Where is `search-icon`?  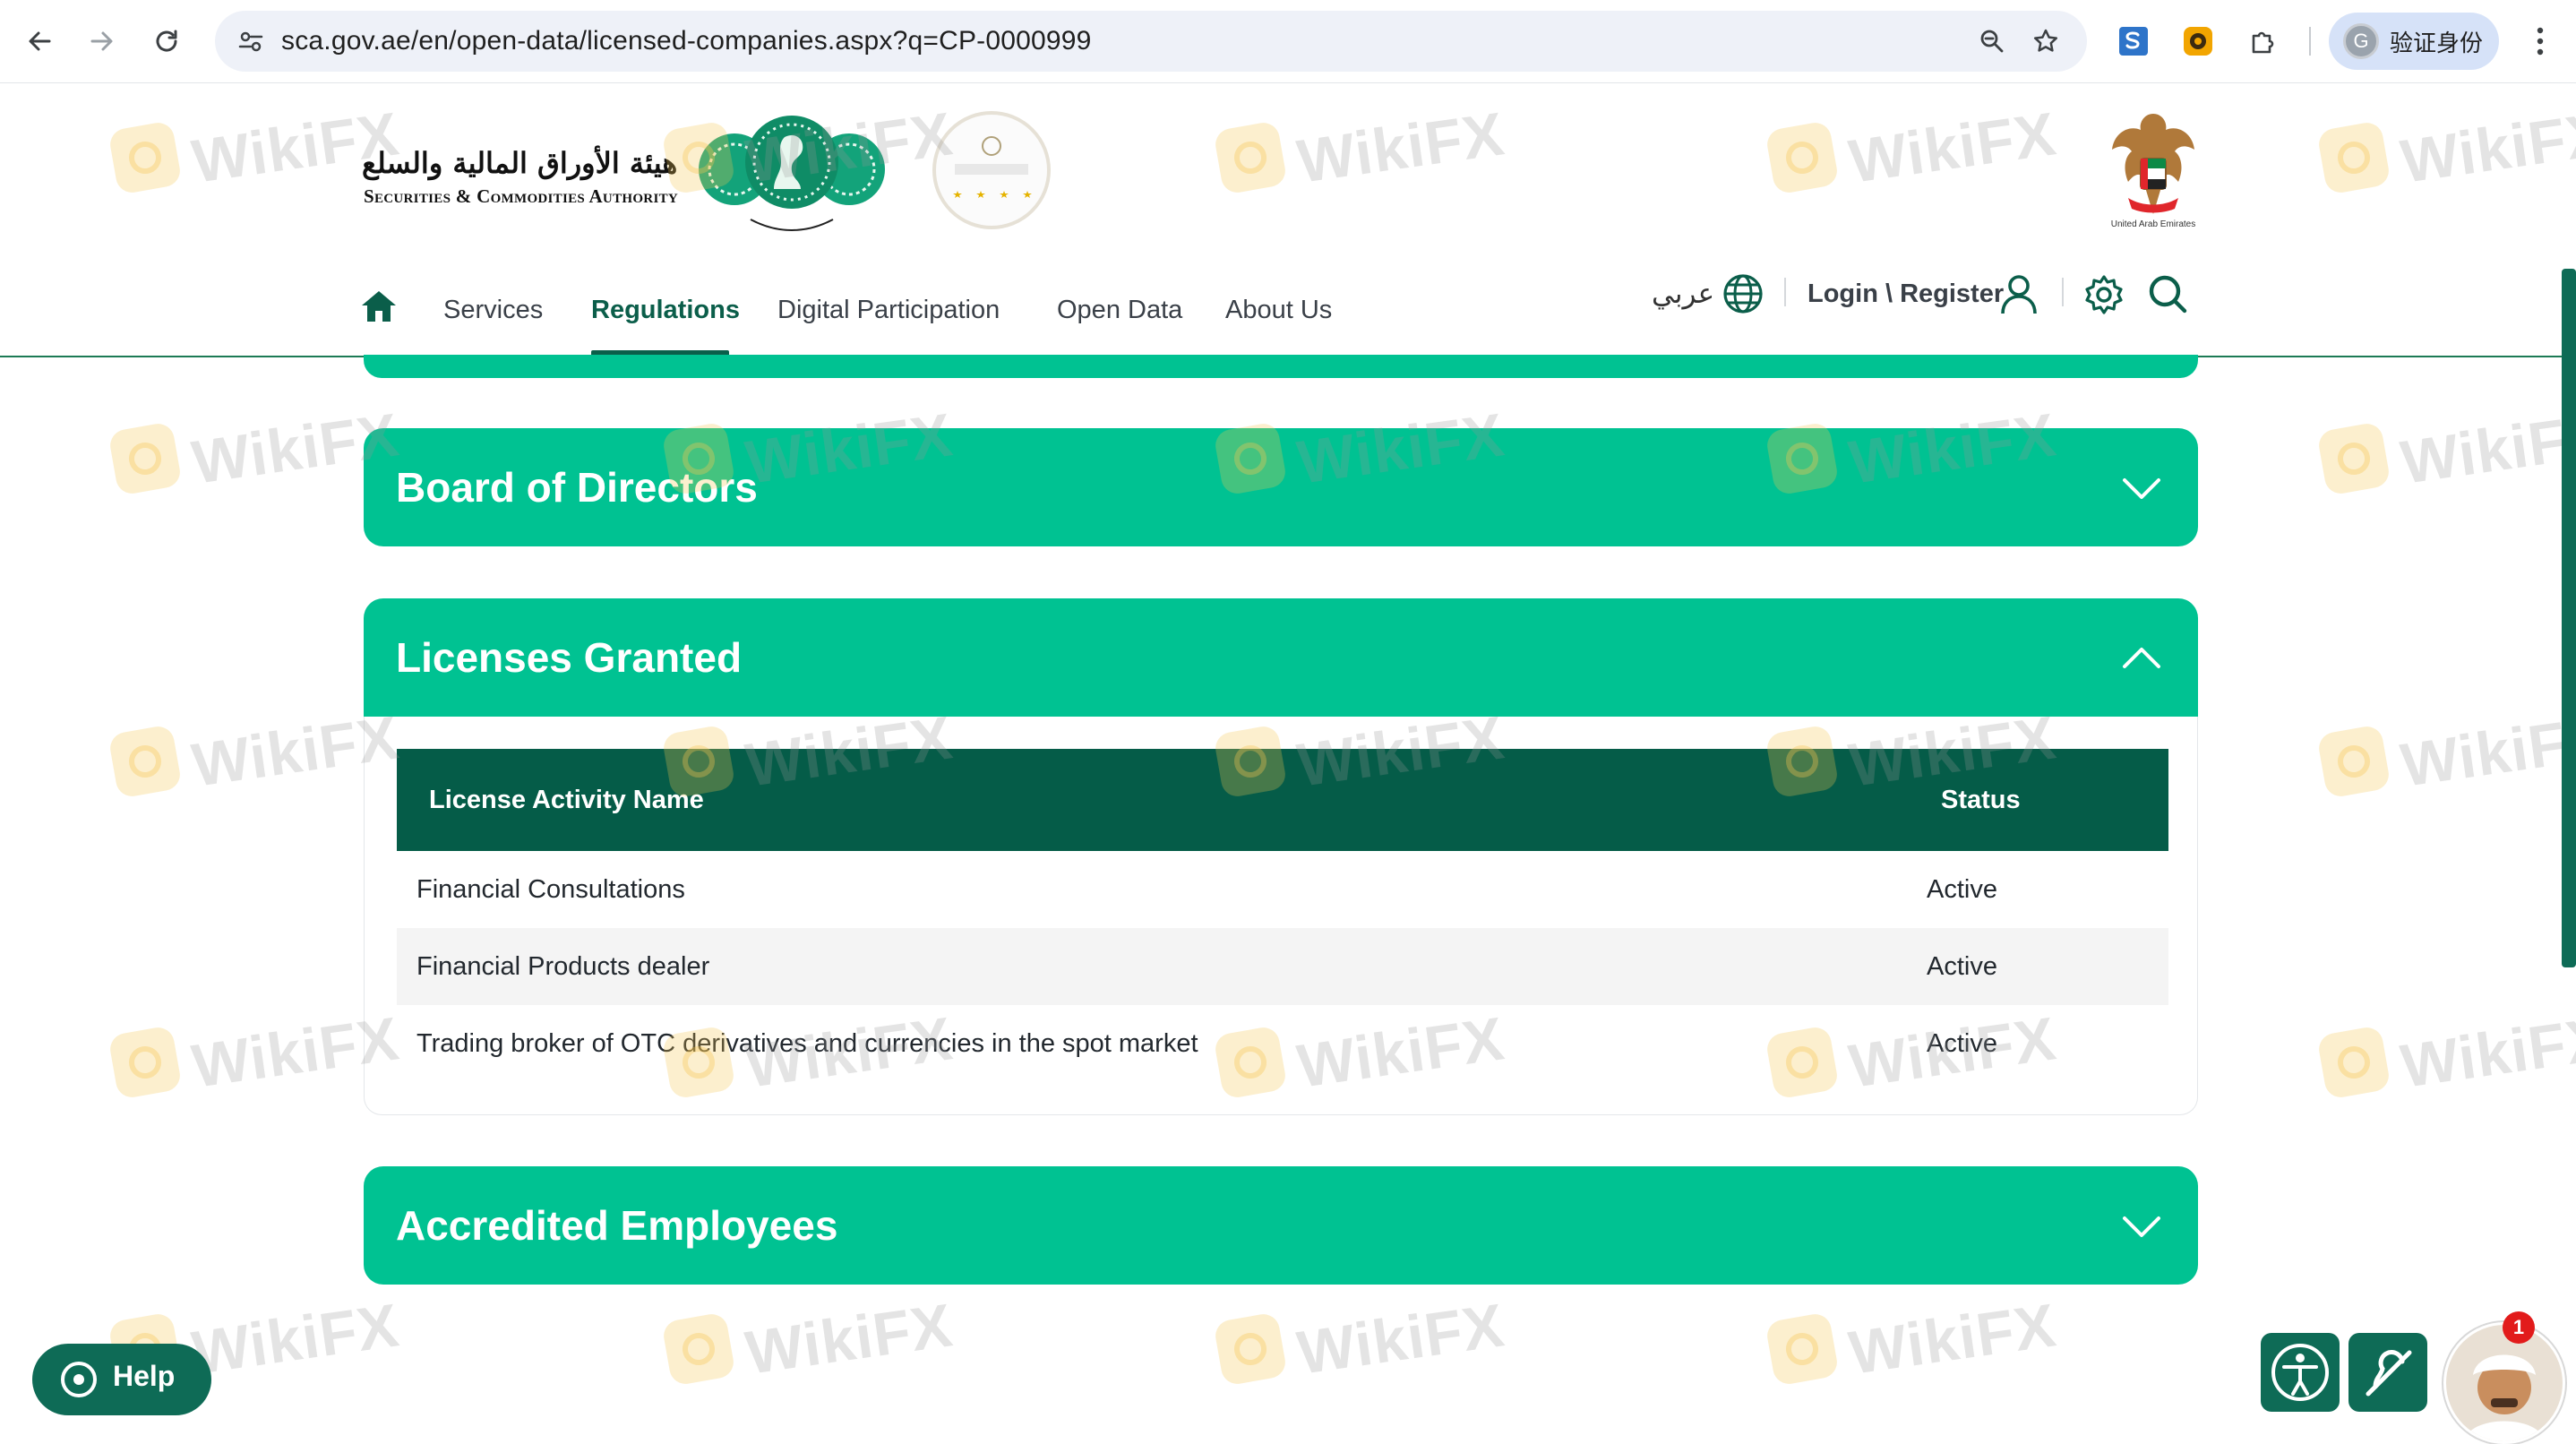
search-icon is located at coordinates (2167, 293).